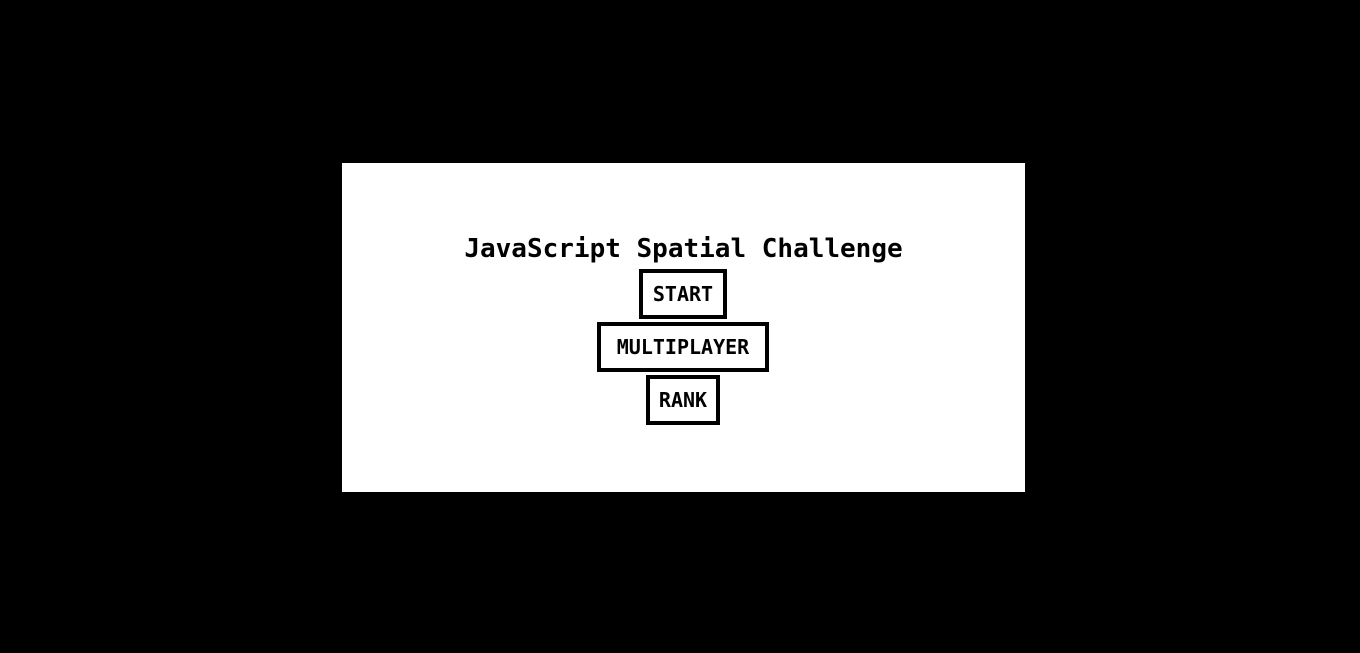  I want to click on game-title: JavaScript Spatial Challenge, so click(683, 249).